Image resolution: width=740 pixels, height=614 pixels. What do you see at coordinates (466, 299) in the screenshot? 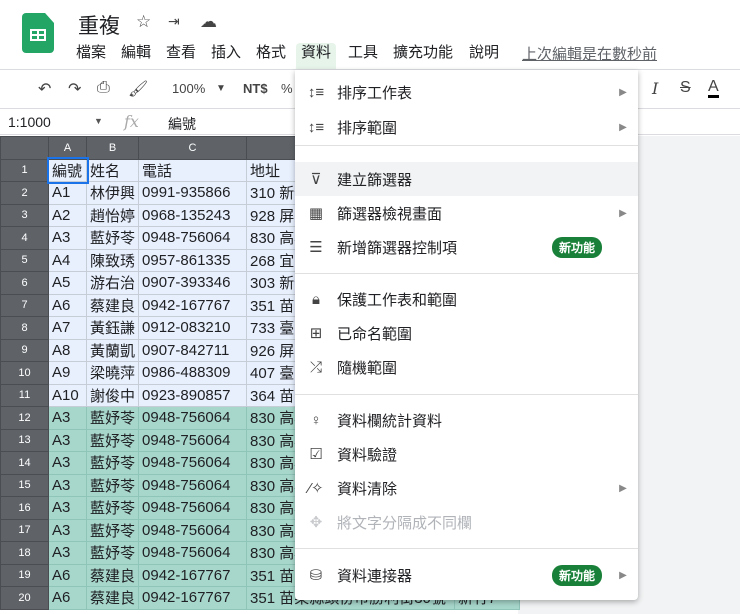
I see `menu-item: 🔒︎ 保護工作表和範圍` at bounding box center [466, 299].